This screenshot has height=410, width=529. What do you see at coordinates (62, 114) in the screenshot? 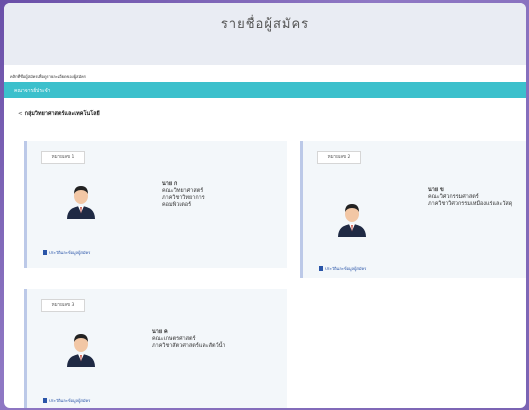
I see `group-label: กลุ่มวิทยาศาสตร์และเทคโนโลยี` at bounding box center [62, 114].